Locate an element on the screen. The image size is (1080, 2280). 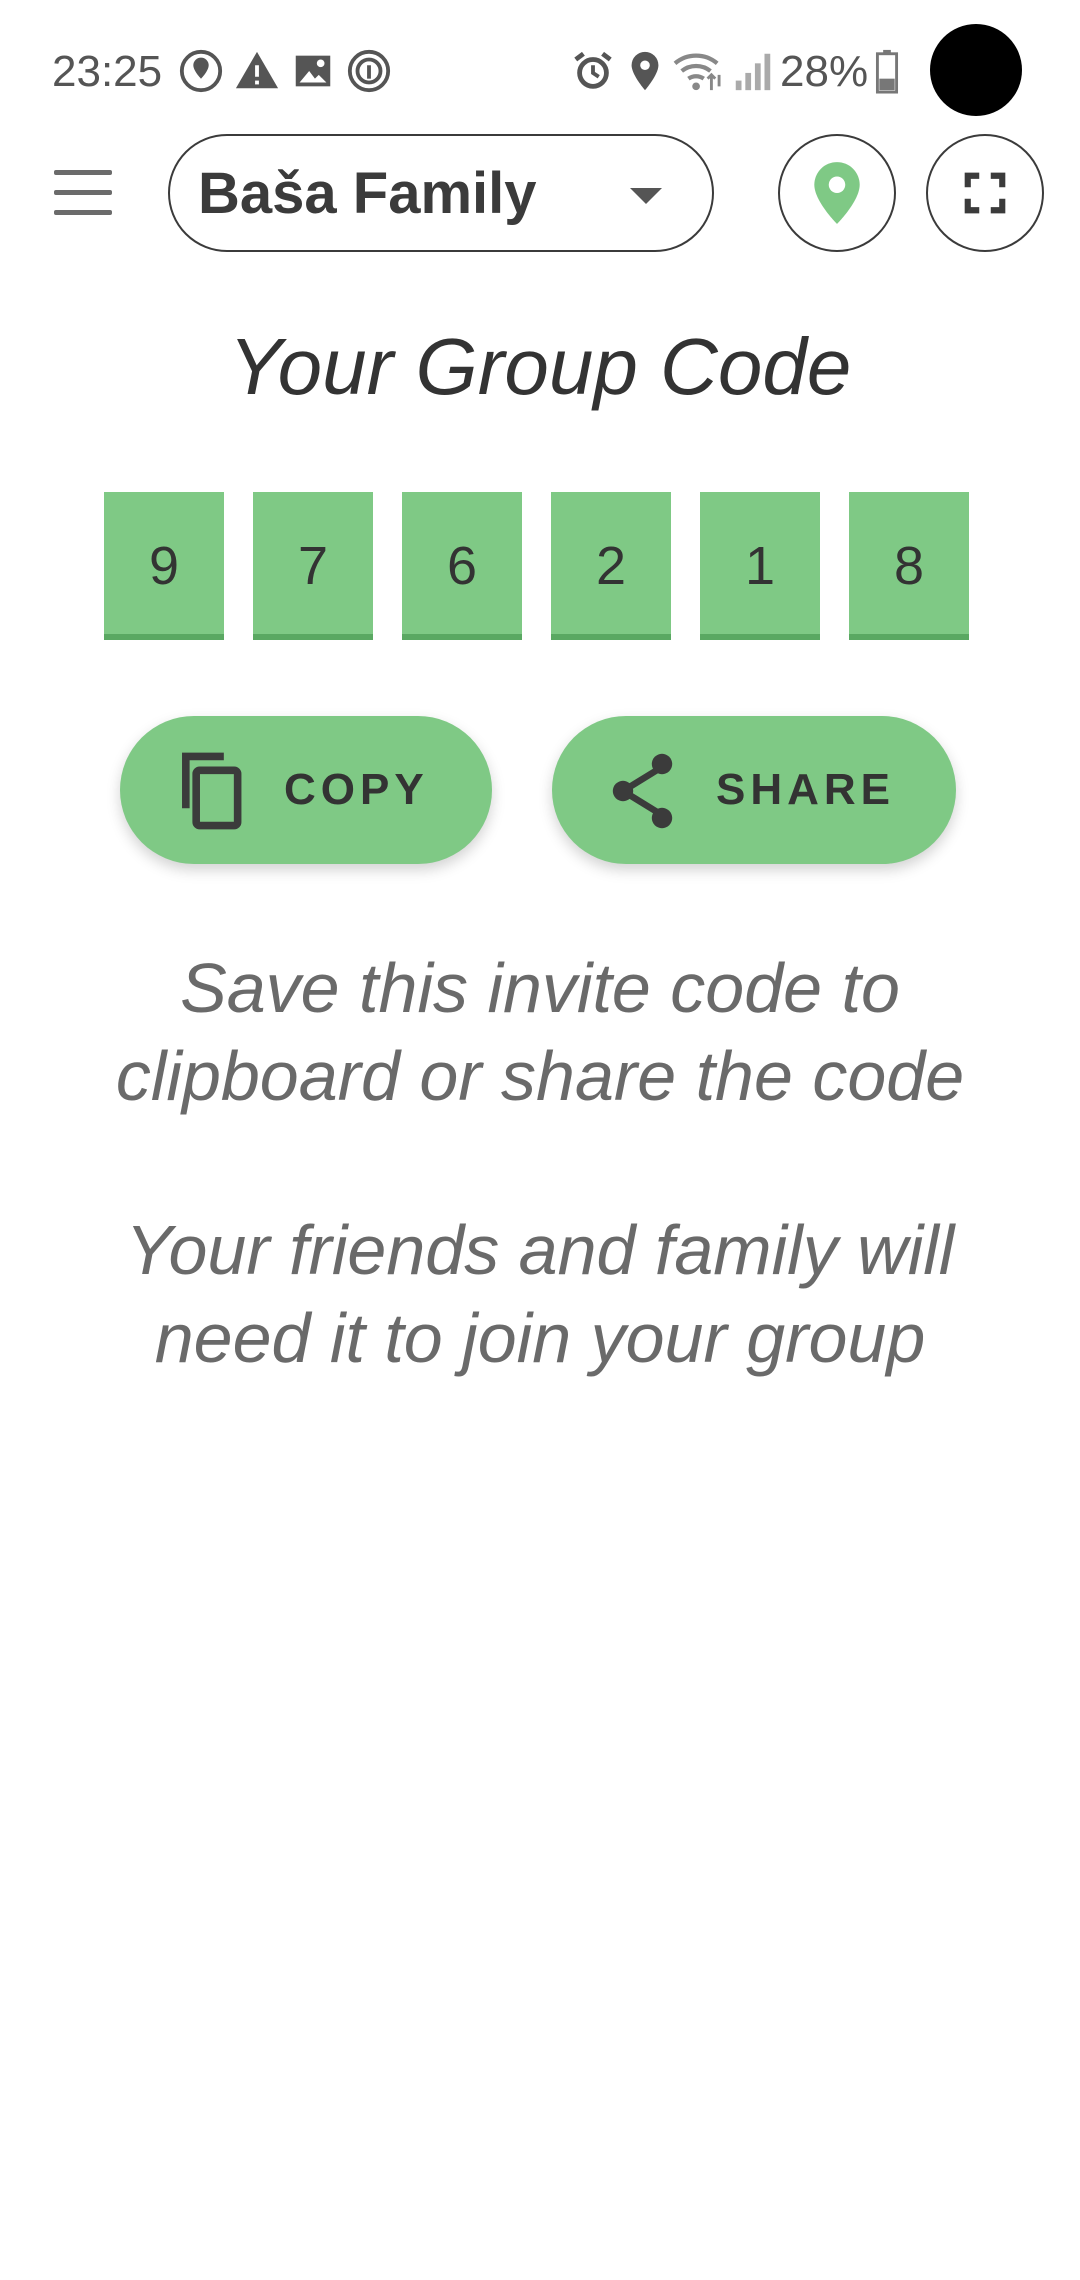
invite-instructions-line-2: clipboard or share the code is located at coordinates (540, 1076).